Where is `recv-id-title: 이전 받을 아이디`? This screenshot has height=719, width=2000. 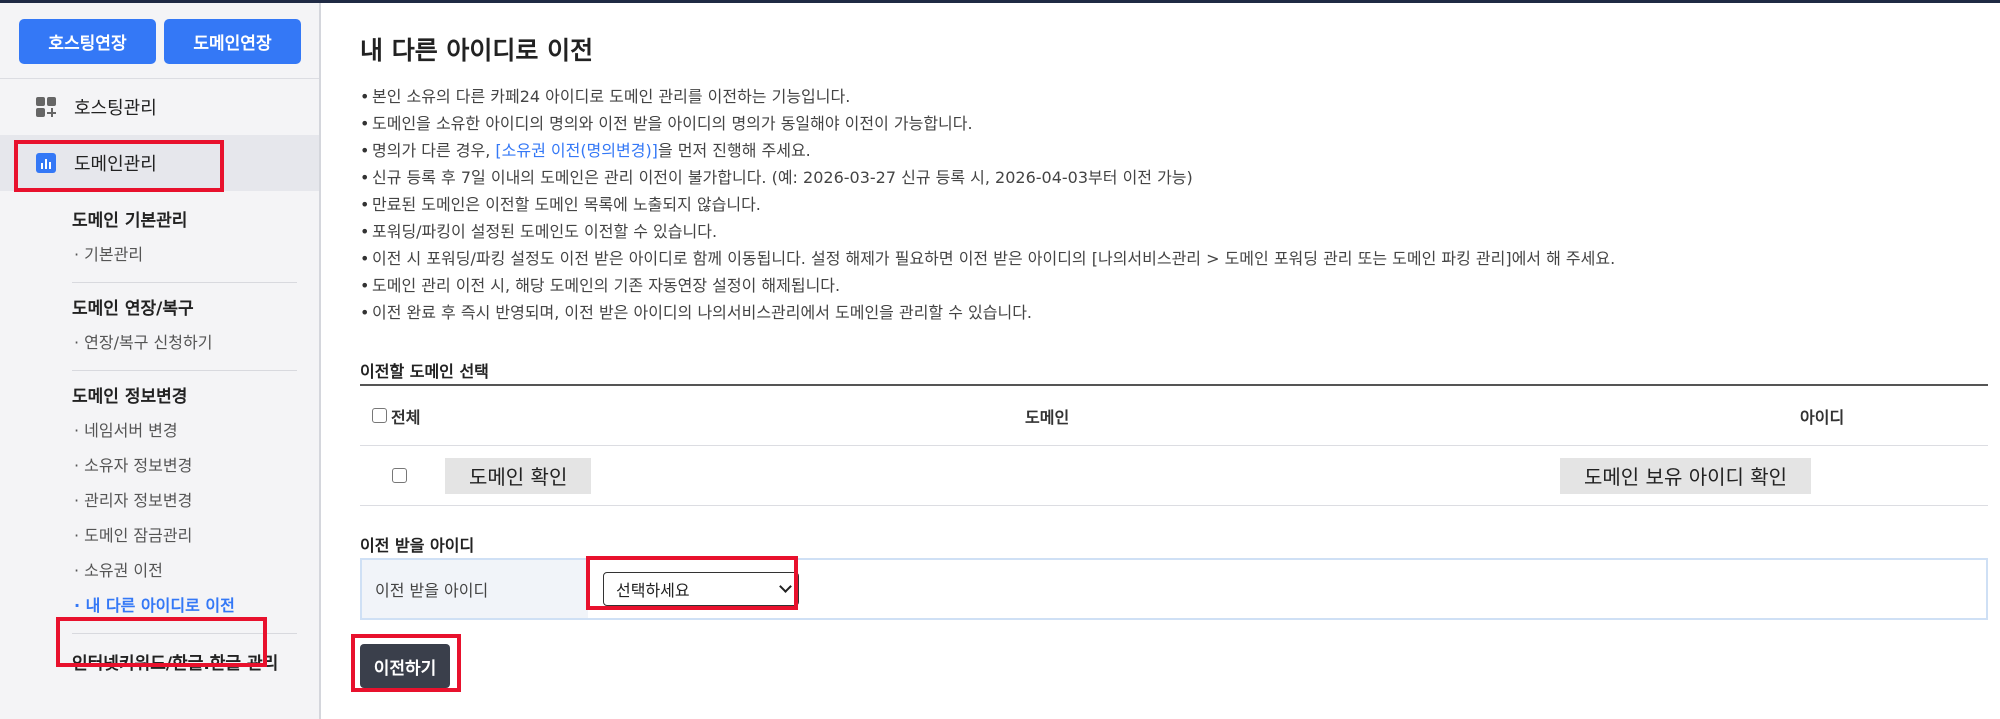
recv-id-title: 이전 받을 아이디 is located at coordinates (417, 545).